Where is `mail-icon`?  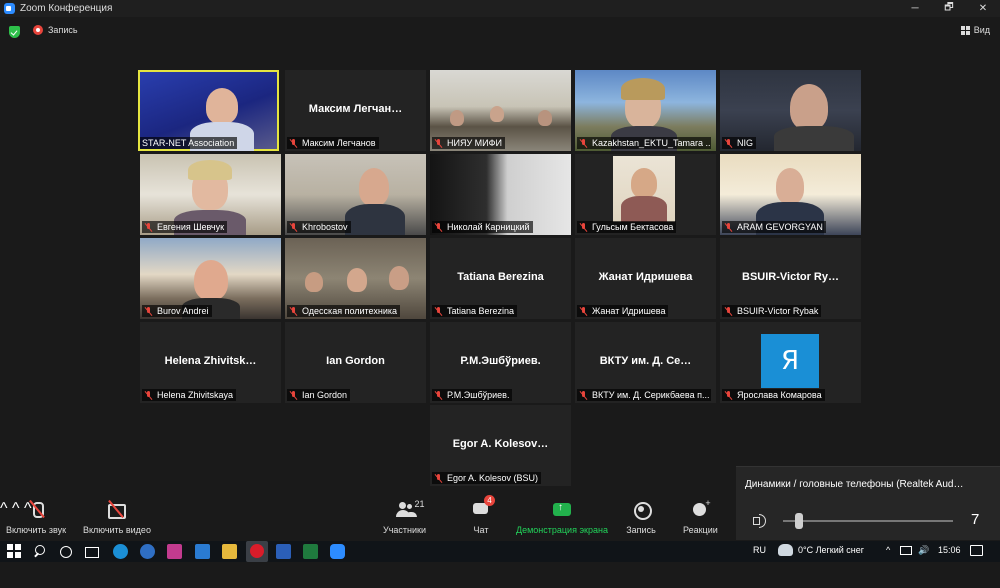 mail-icon is located at coordinates (202, 551).